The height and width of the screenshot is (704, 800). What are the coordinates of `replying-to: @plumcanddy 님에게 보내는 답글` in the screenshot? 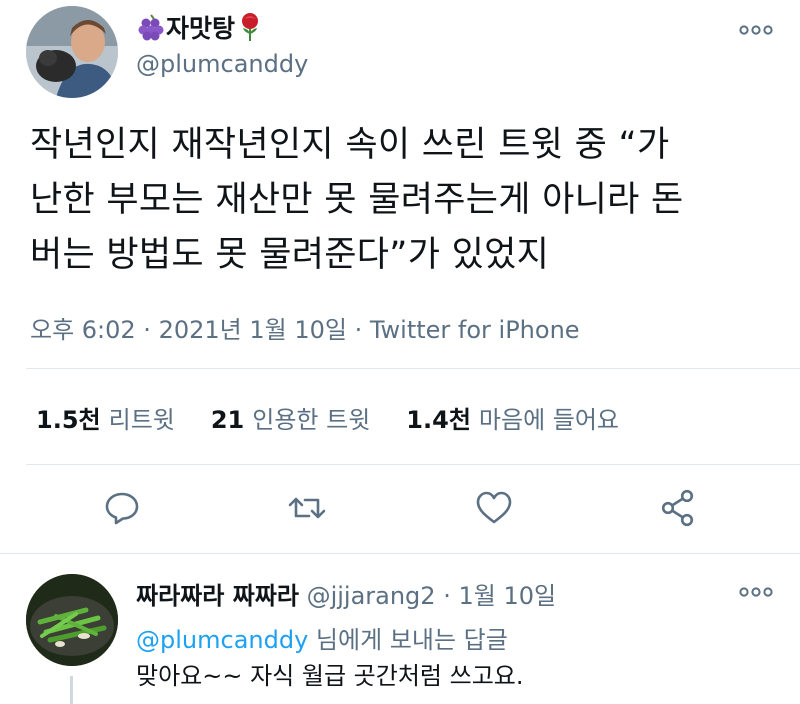 It's located at (322, 637).